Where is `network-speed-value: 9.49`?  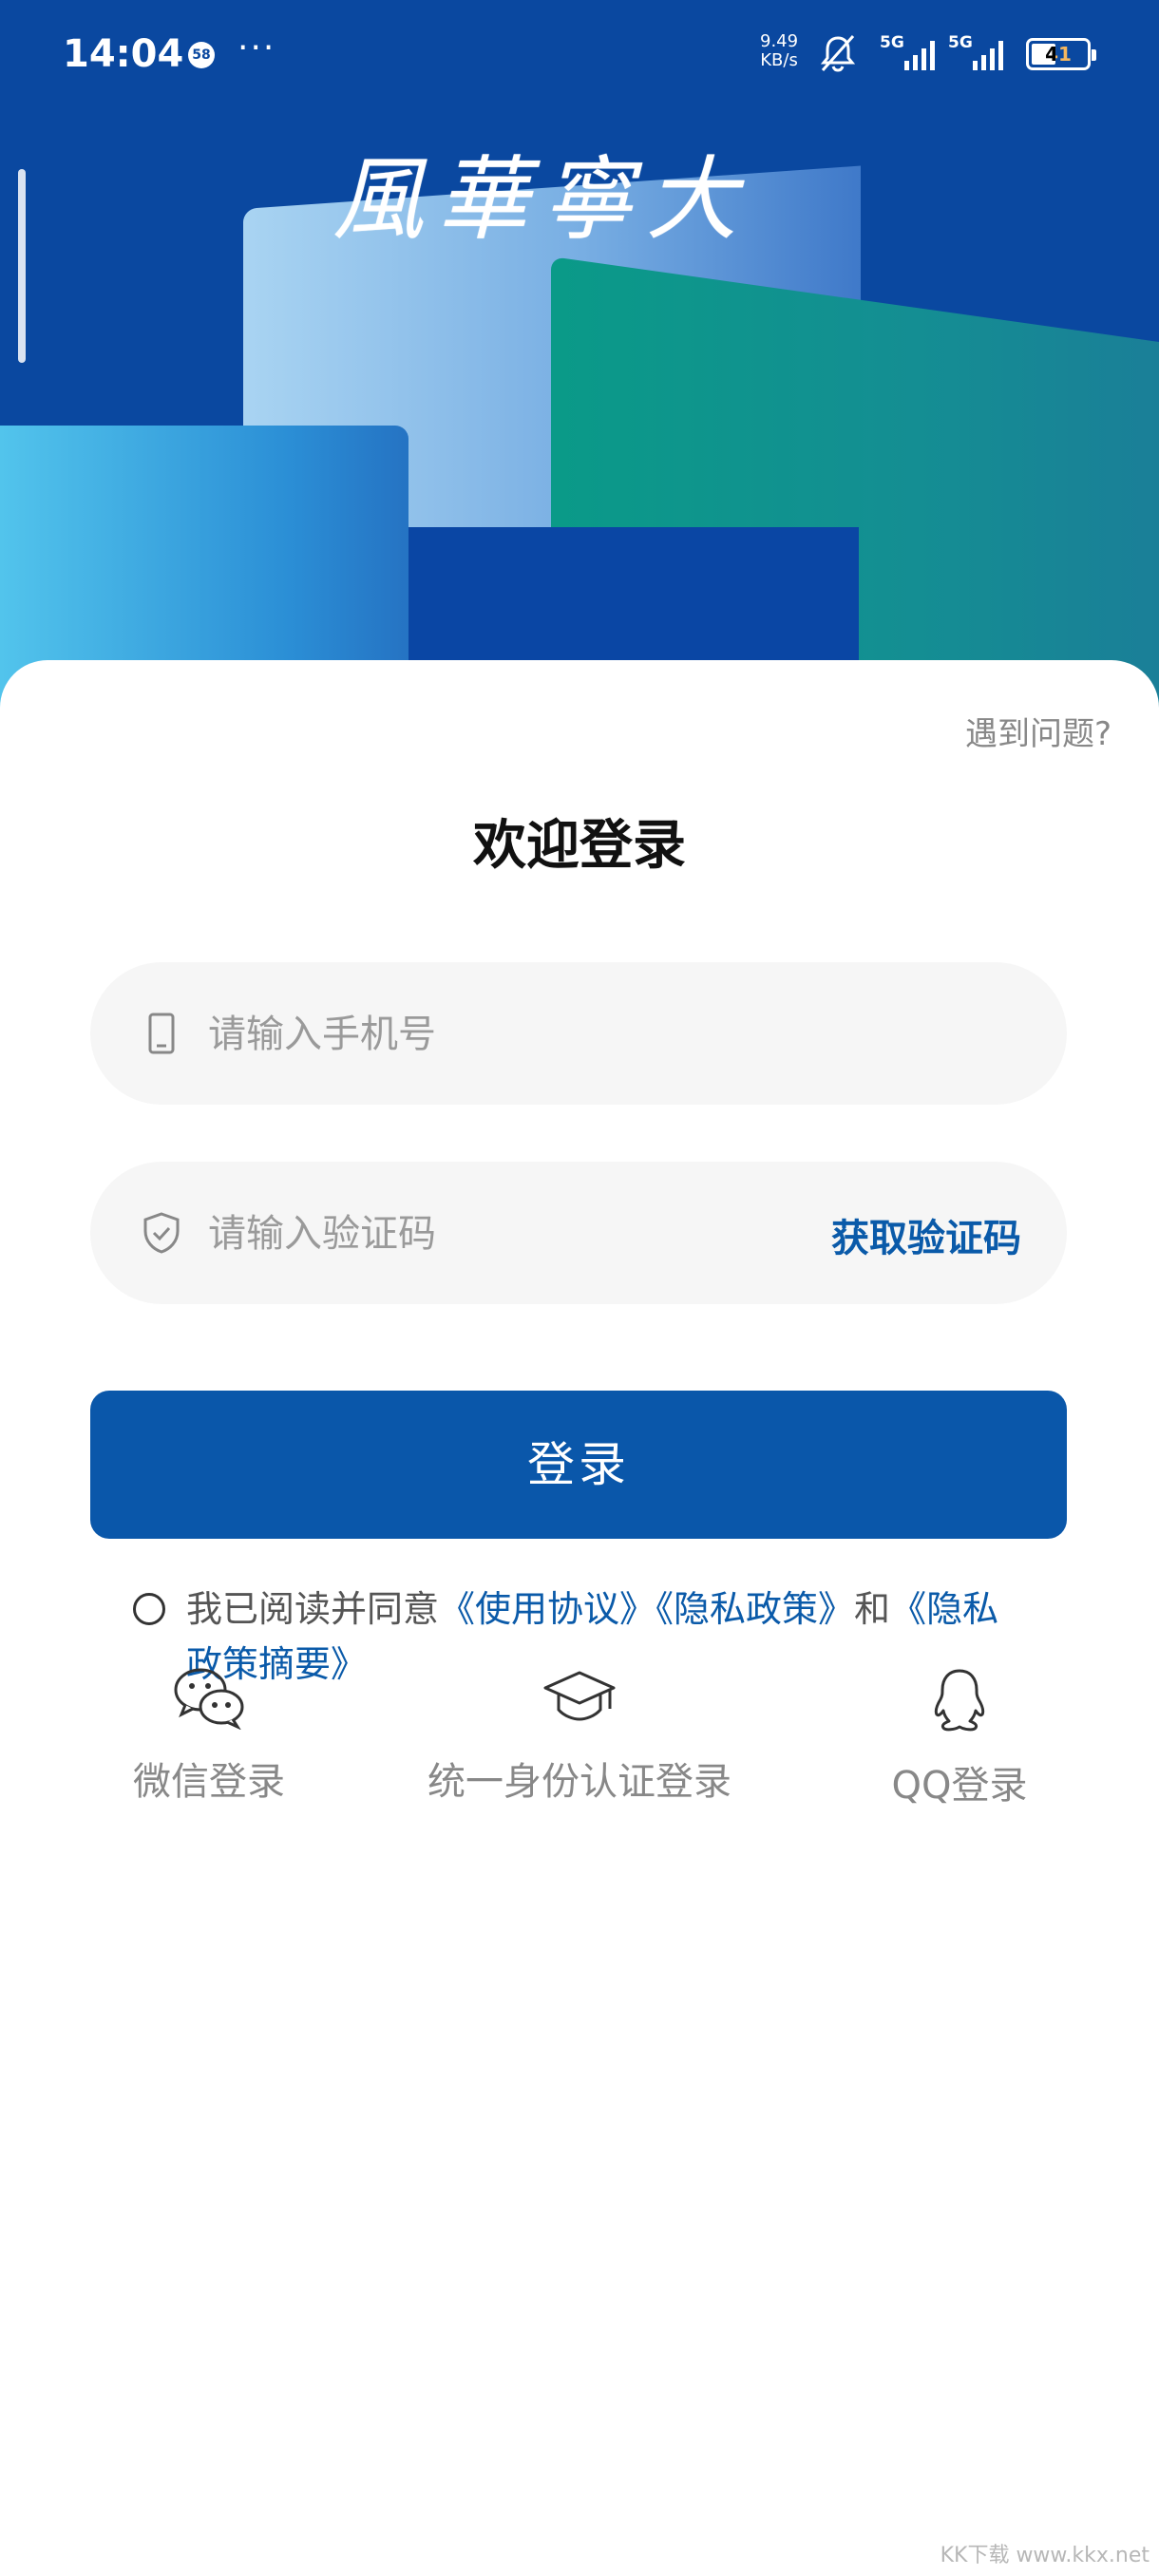
network-speed-value: 9.49 is located at coordinates (779, 41).